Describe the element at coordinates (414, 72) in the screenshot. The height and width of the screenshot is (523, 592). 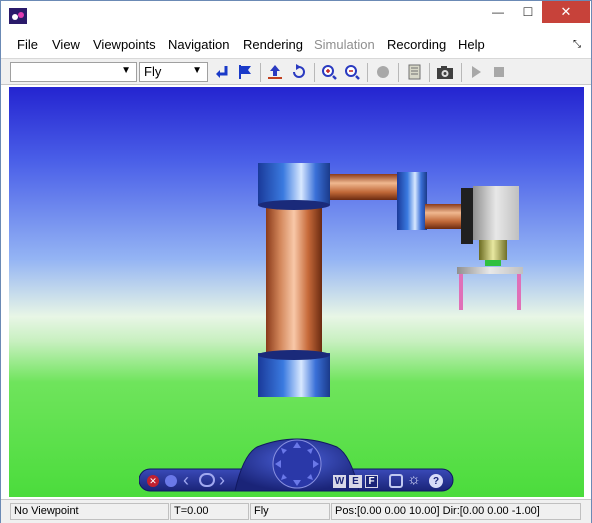
I see `document-icon` at that location.